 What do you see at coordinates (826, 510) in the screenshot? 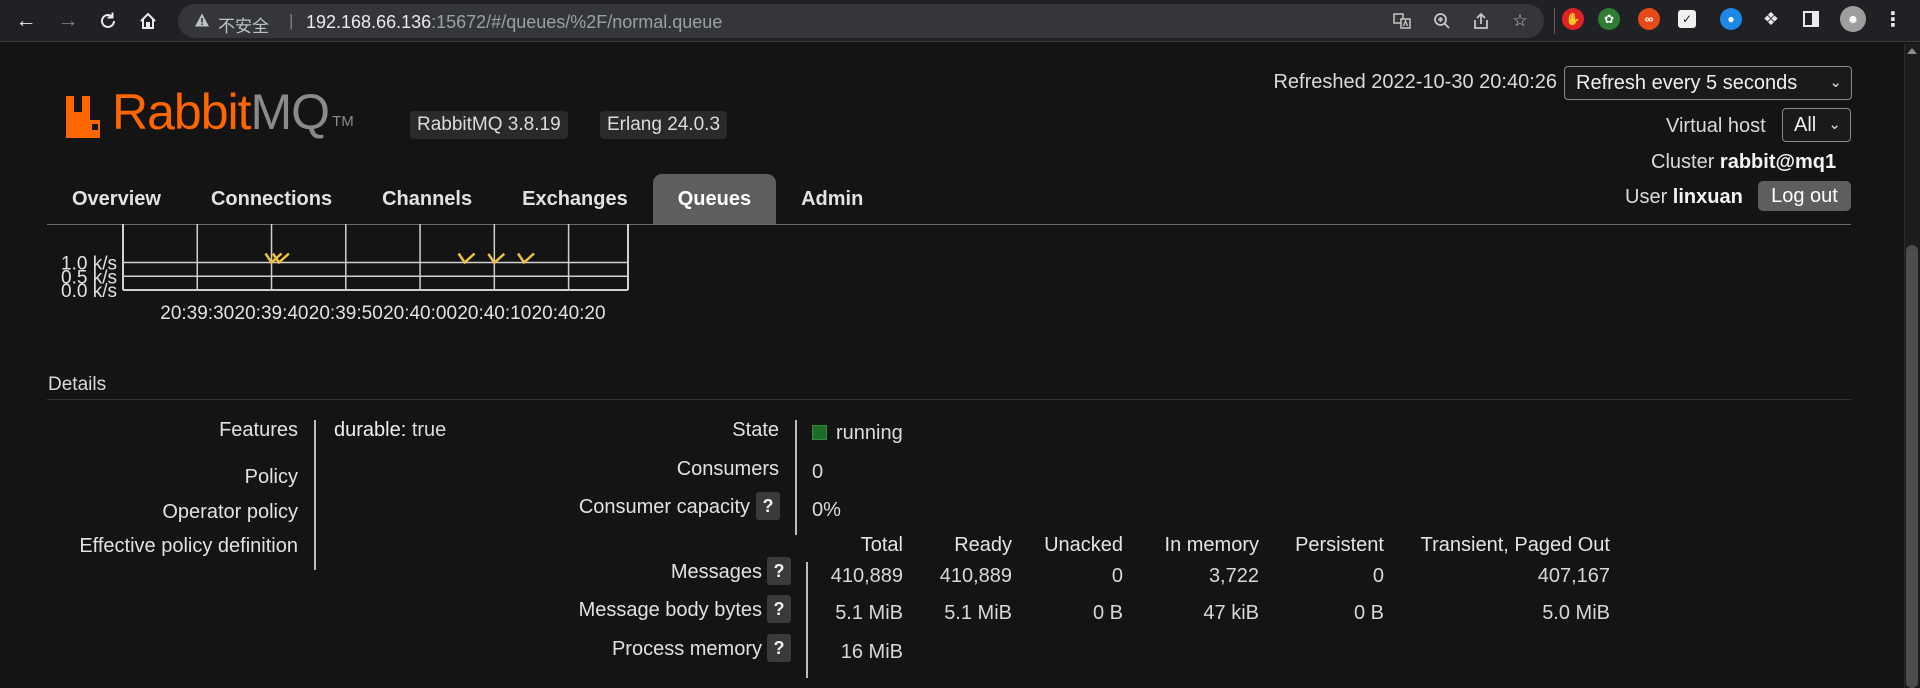
I see `consumer-capacity-value: 0%` at bounding box center [826, 510].